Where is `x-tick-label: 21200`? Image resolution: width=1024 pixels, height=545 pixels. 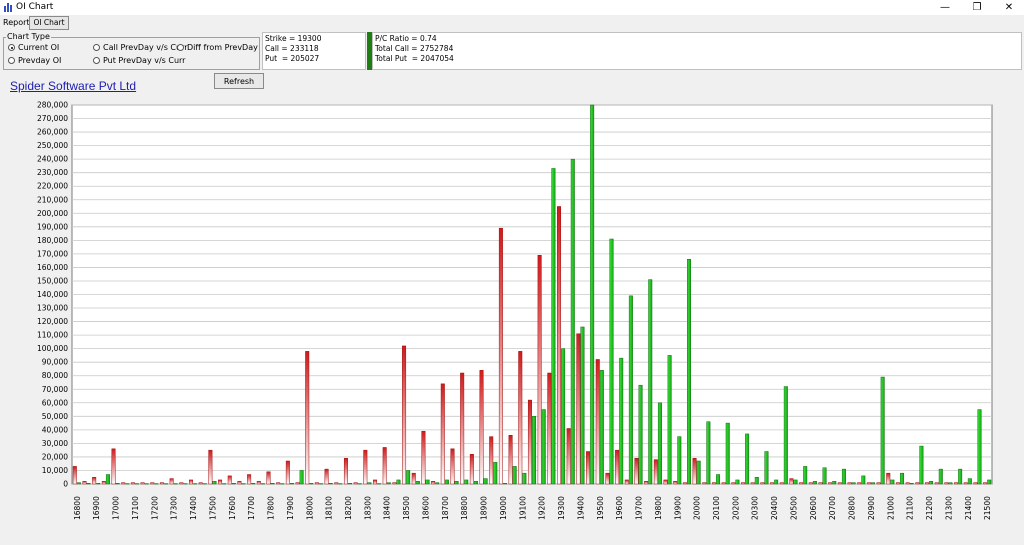
x-tick-label: 21200 is located at coordinates (929, 508).